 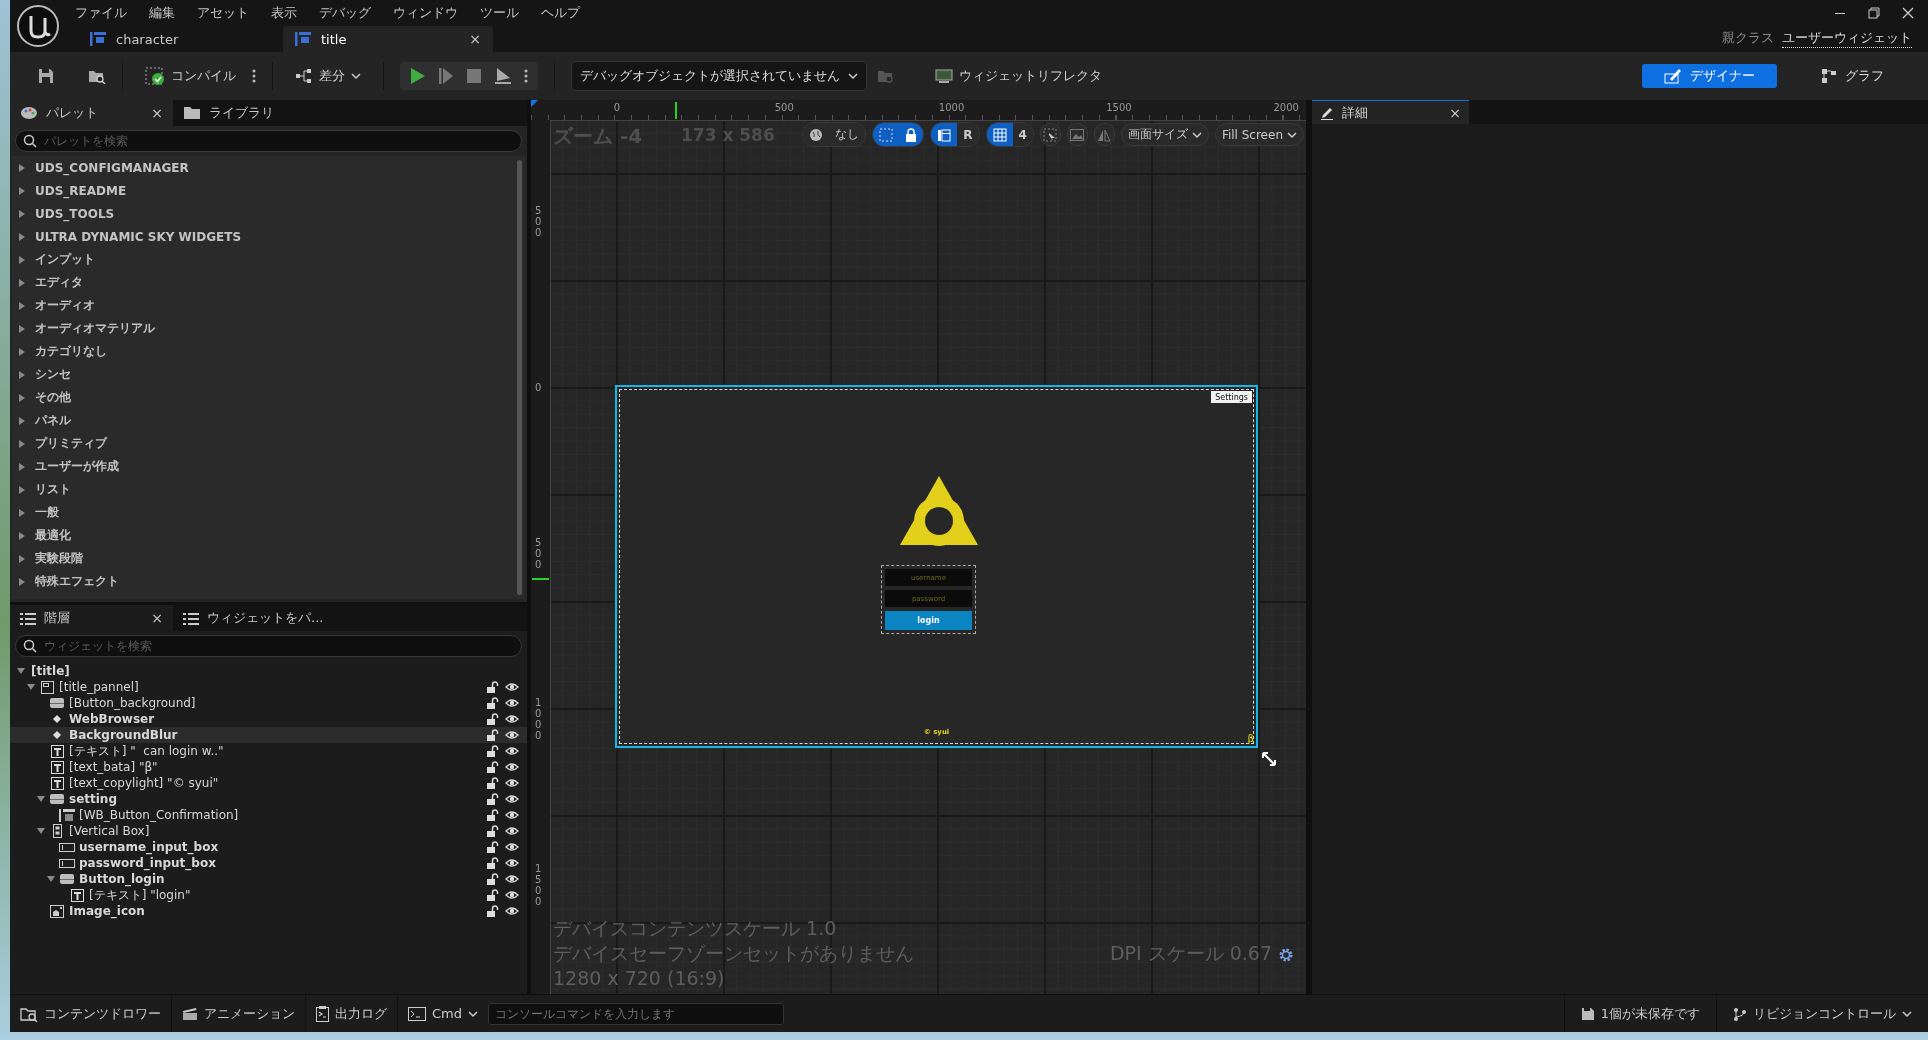 What do you see at coordinates (1852, 76) in the screenshot?
I see `mode-button: グラフ` at bounding box center [1852, 76].